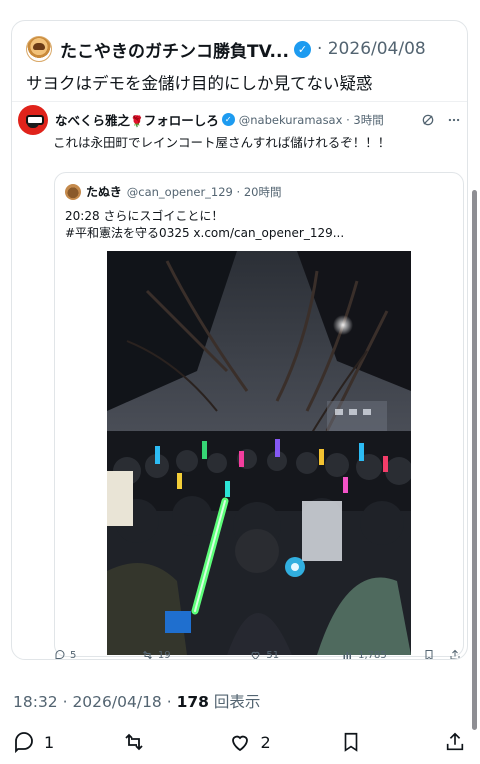 The width and height of the screenshot is (480, 764). Describe the element at coordinates (273, 654) in the screenshot. I see `quote-like-count: 51` at that location.